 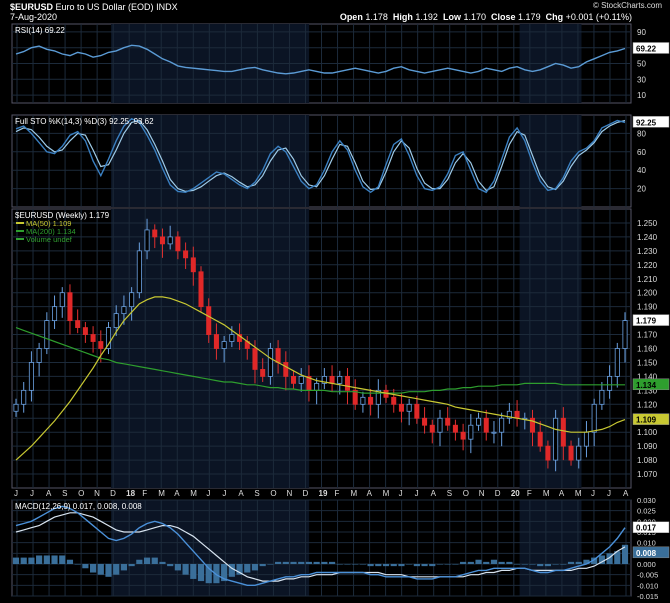 I want to click on y-tick-label: 1.120, so click(x=647, y=404).